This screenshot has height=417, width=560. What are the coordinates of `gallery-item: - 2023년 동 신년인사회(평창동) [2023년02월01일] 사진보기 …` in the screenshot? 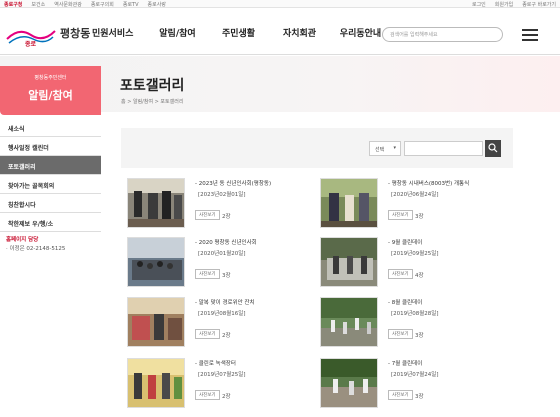 It's located at (222, 205).